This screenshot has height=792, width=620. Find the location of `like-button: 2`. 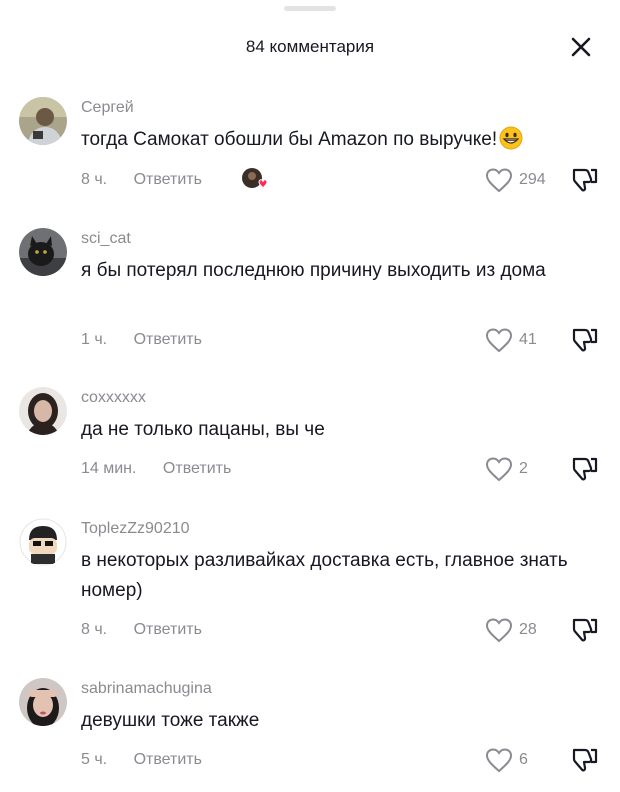

like-button: 2 is located at coordinates (506, 469).